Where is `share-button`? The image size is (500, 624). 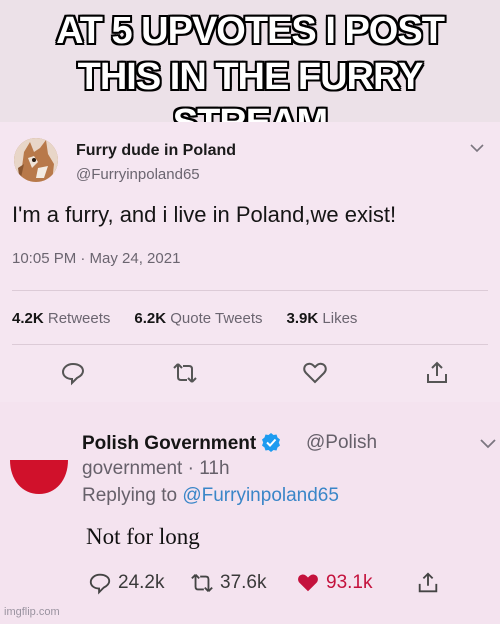
share-button is located at coordinates (437, 373).